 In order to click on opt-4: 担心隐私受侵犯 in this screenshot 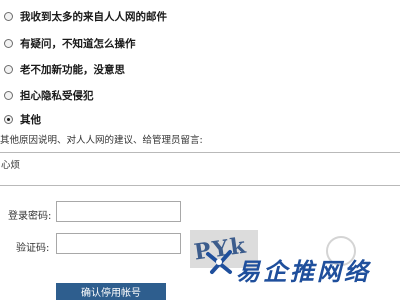, I will do `click(49, 95)`.